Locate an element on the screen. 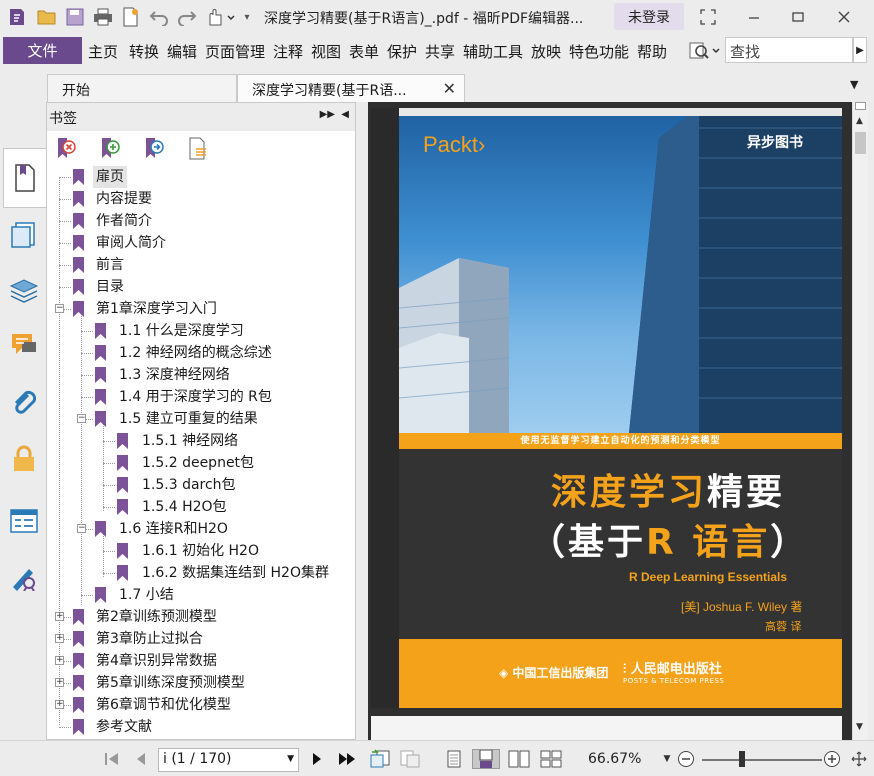 The height and width of the screenshot is (776, 874). tab-start: 开始 is located at coordinates (142, 88).